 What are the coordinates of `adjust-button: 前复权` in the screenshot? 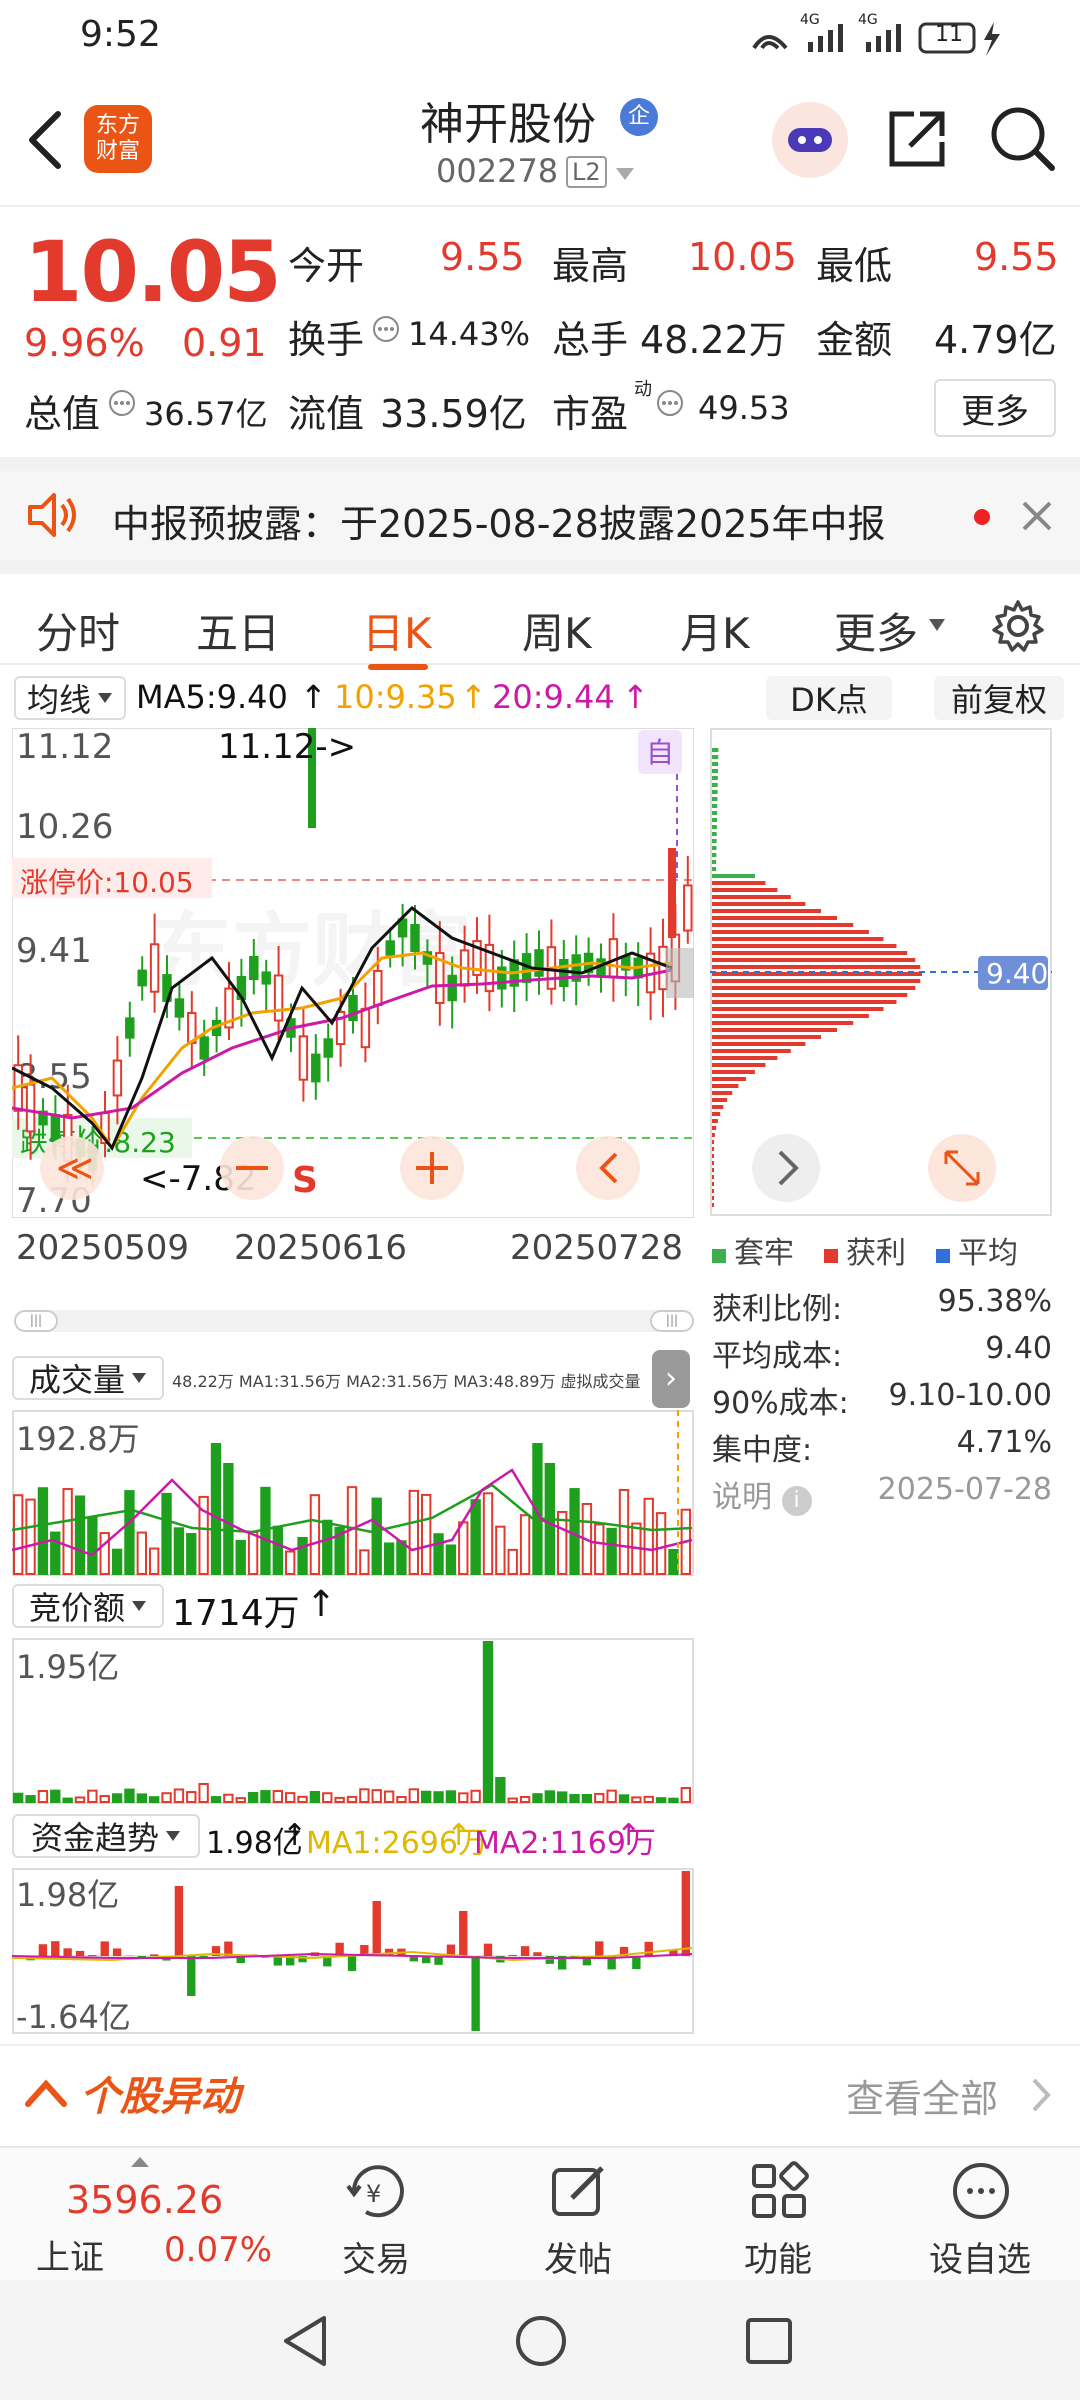 It's located at (999, 698).